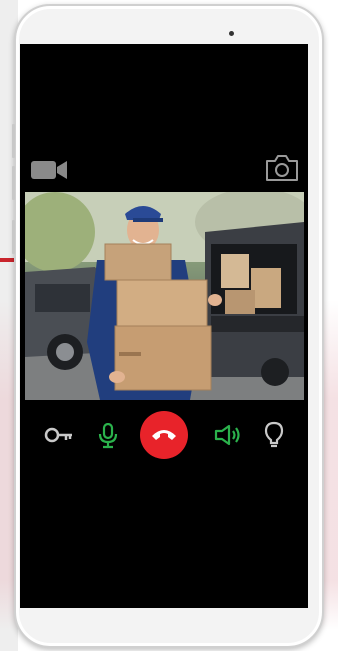 The image size is (338, 651). What do you see at coordinates (59, 435) in the screenshot?
I see `key-icon` at bounding box center [59, 435].